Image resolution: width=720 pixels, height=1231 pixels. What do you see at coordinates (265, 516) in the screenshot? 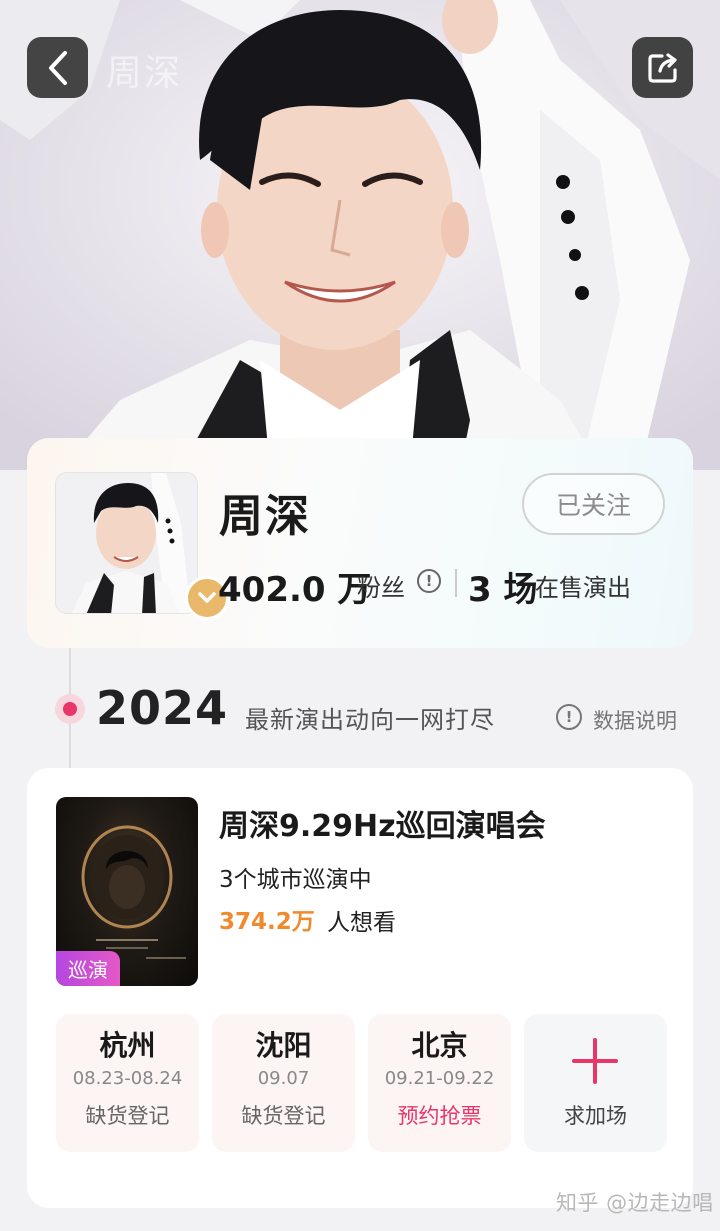
I see `artist-name: 周深` at bounding box center [265, 516].